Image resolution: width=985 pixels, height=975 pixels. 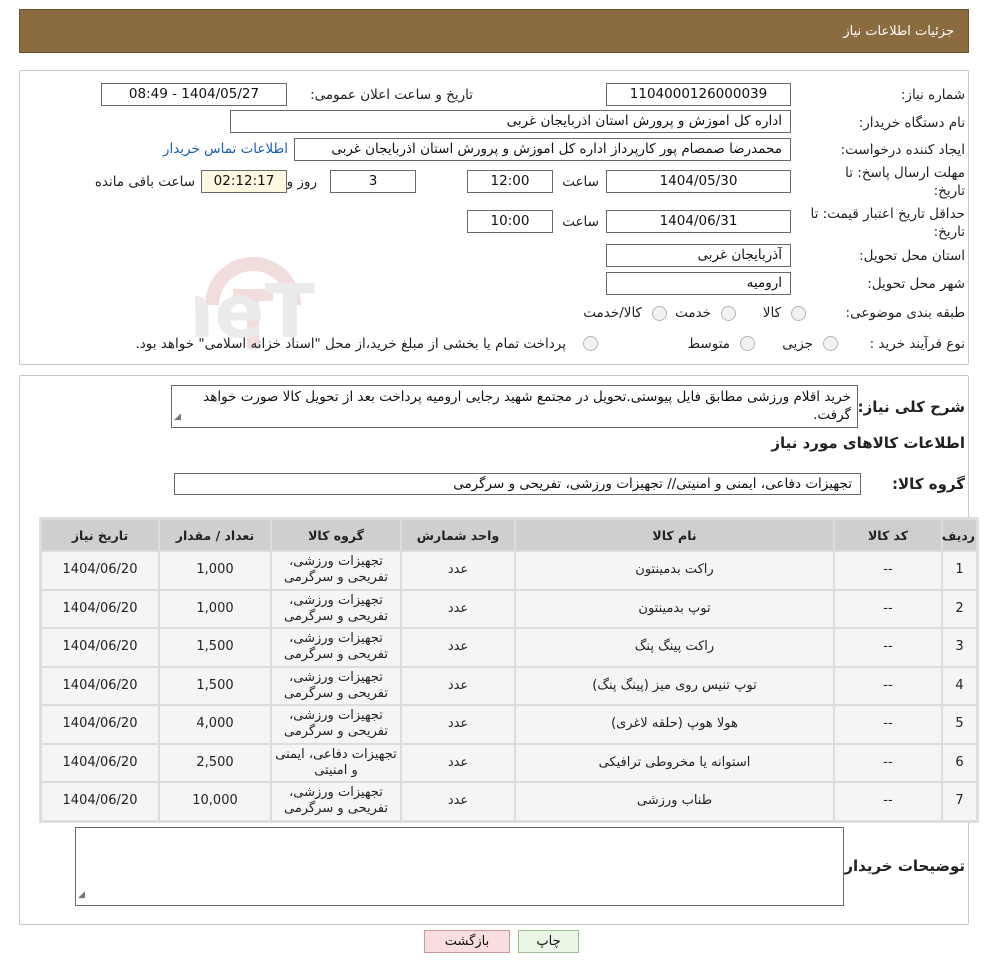 What do you see at coordinates (336, 762) in the screenshot?
I see `item-group-cell: تجهیزات دفاعی، ایمنی و امنیتی` at bounding box center [336, 762].